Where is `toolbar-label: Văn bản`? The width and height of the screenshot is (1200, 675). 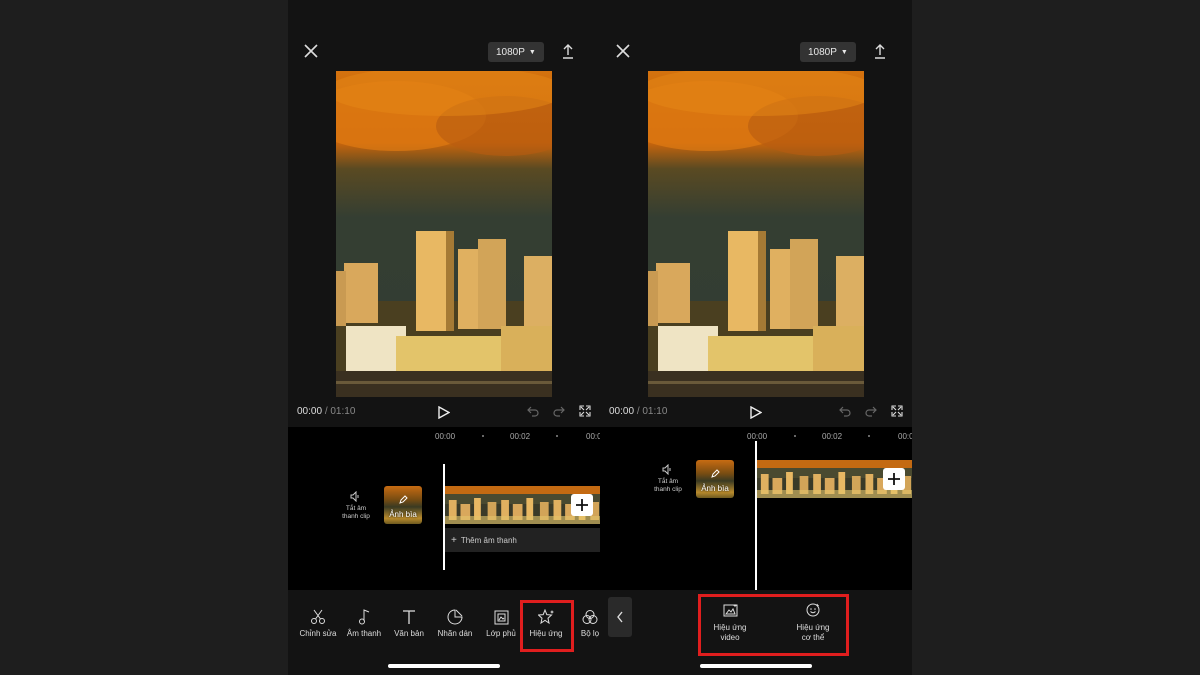 toolbar-label: Văn bản is located at coordinates (409, 633).